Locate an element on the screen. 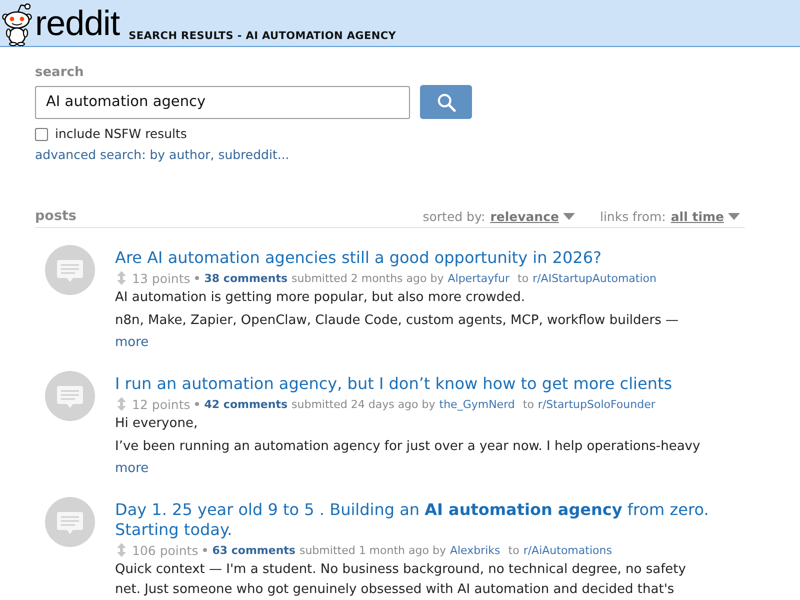 This screenshot has height=600, width=800. submitted-text: submitted 2 months ago by is located at coordinates (368, 278).